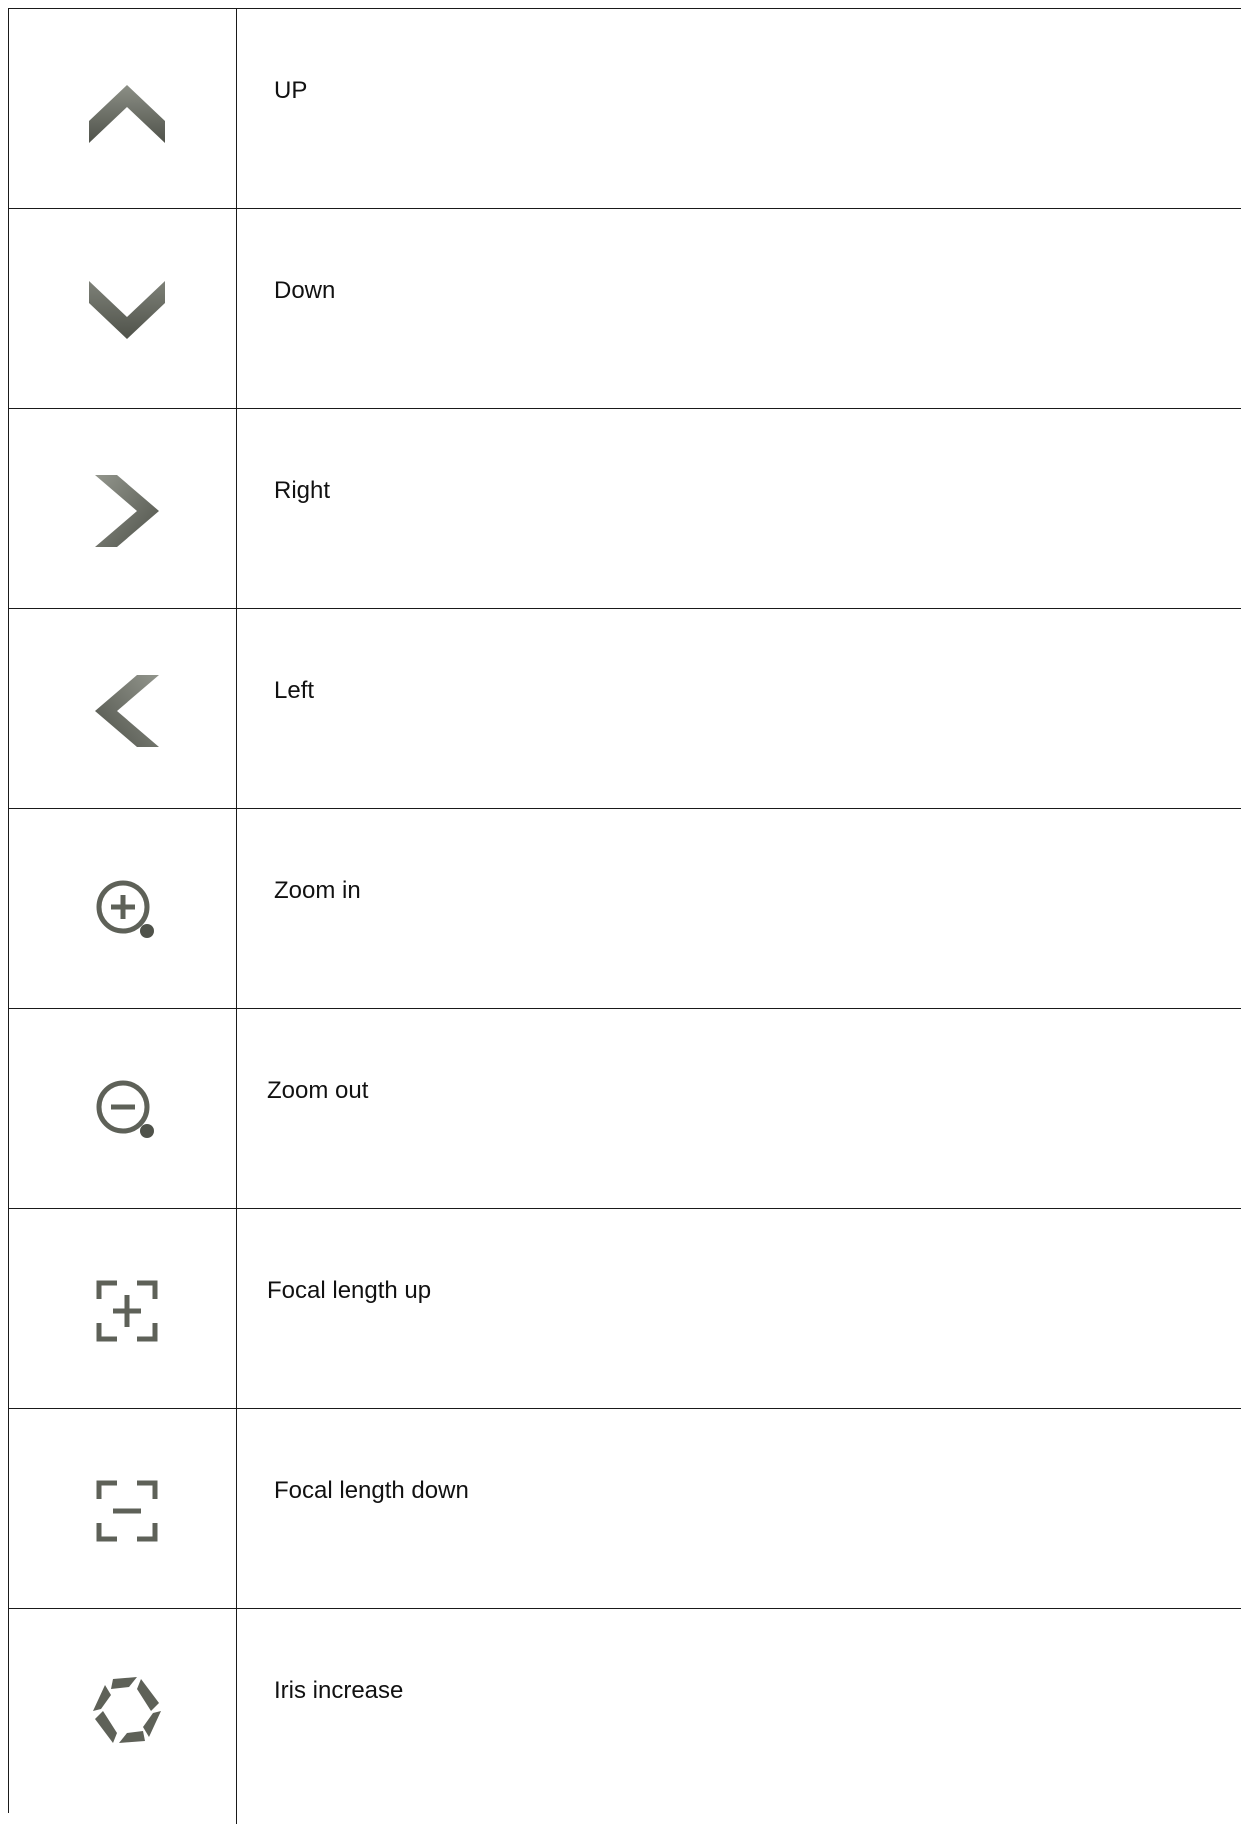 The image size is (1241, 1824). I want to click on zoom-in-icon, so click(127, 911).